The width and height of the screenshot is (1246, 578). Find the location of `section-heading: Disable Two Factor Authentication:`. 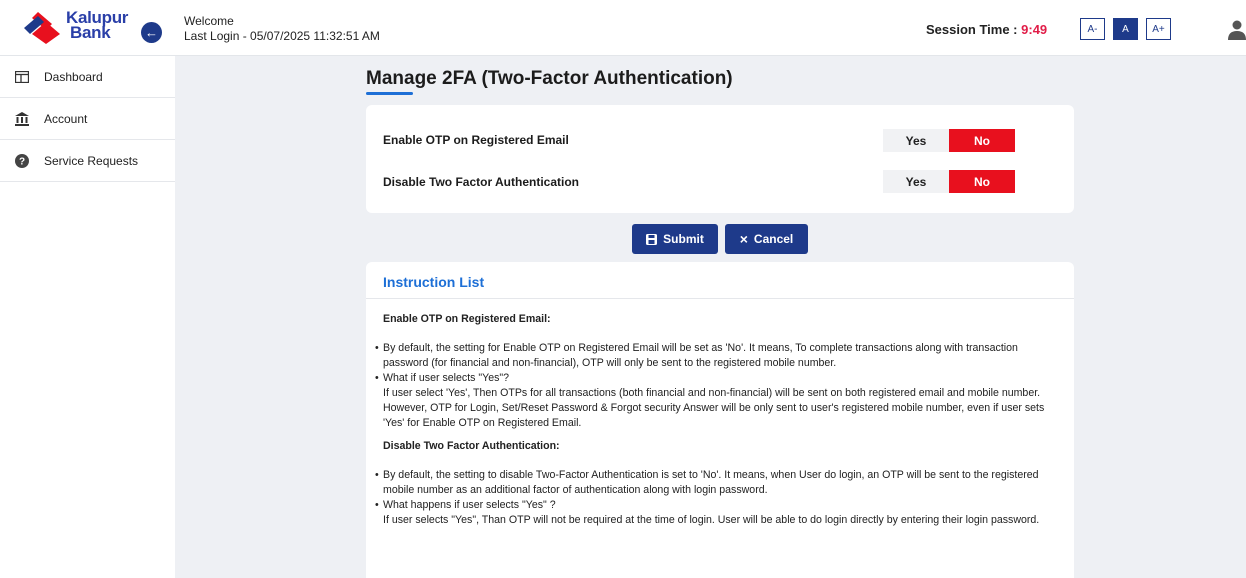

section-heading: Disable Two Factor Authentication: is located at coordinates (471, 446).